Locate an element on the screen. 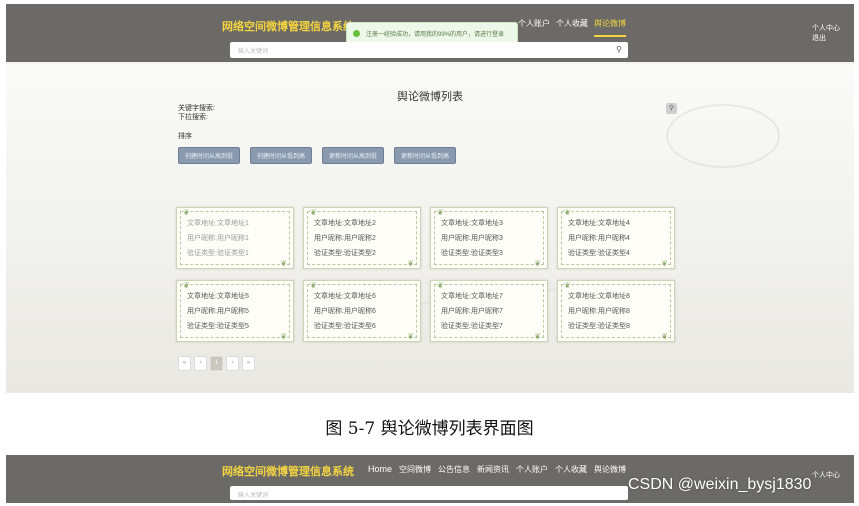 This screenshot has width=859, height=506. dropdown-search-label: 下拉搜索: is located at coordinates (193, 117).